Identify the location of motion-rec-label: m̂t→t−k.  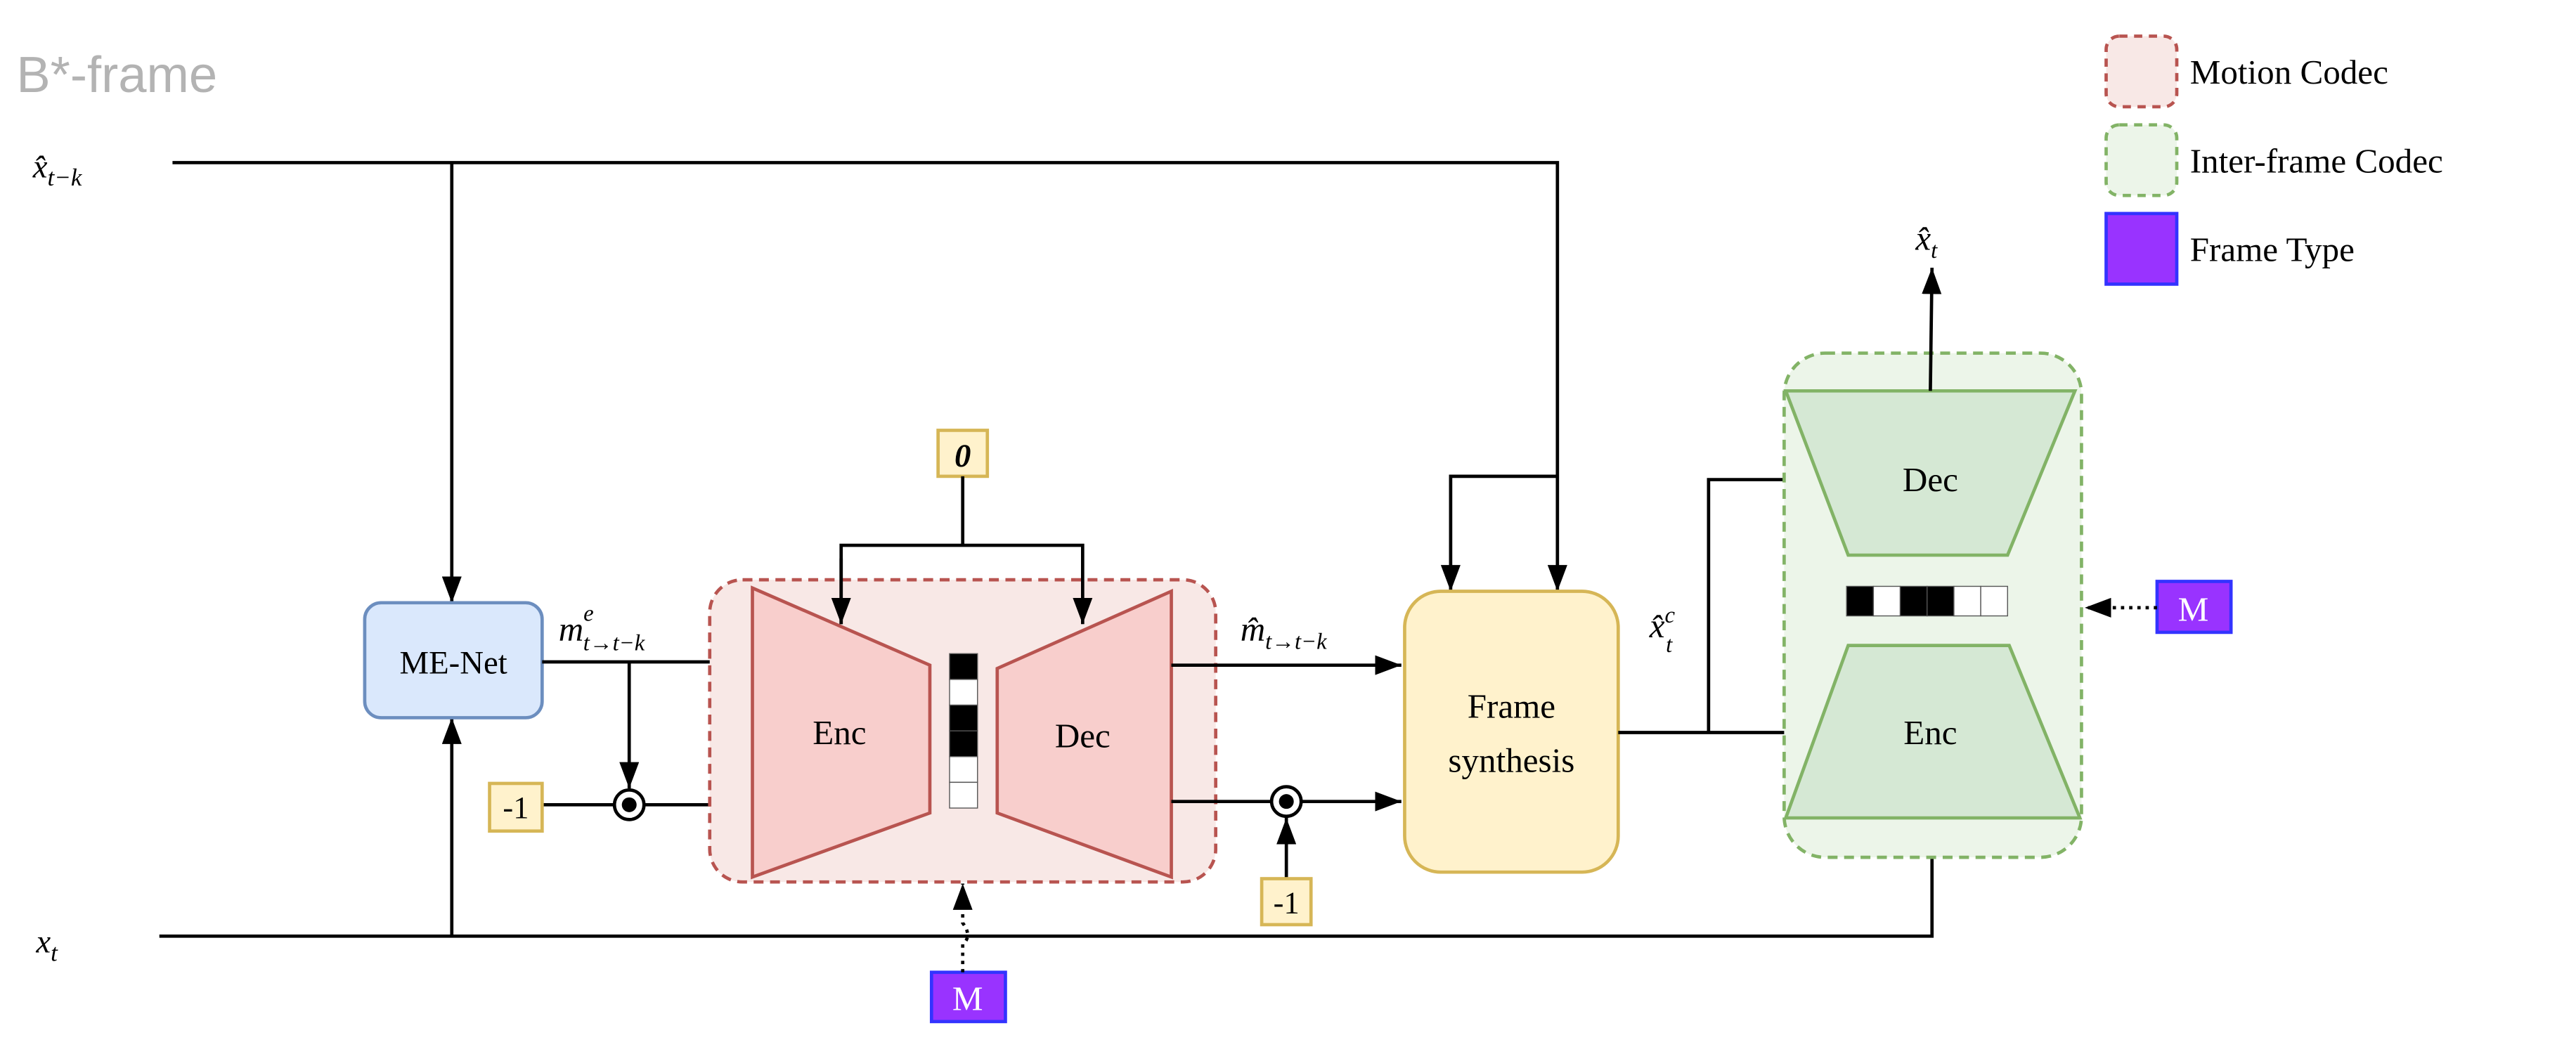
(1284, 632).